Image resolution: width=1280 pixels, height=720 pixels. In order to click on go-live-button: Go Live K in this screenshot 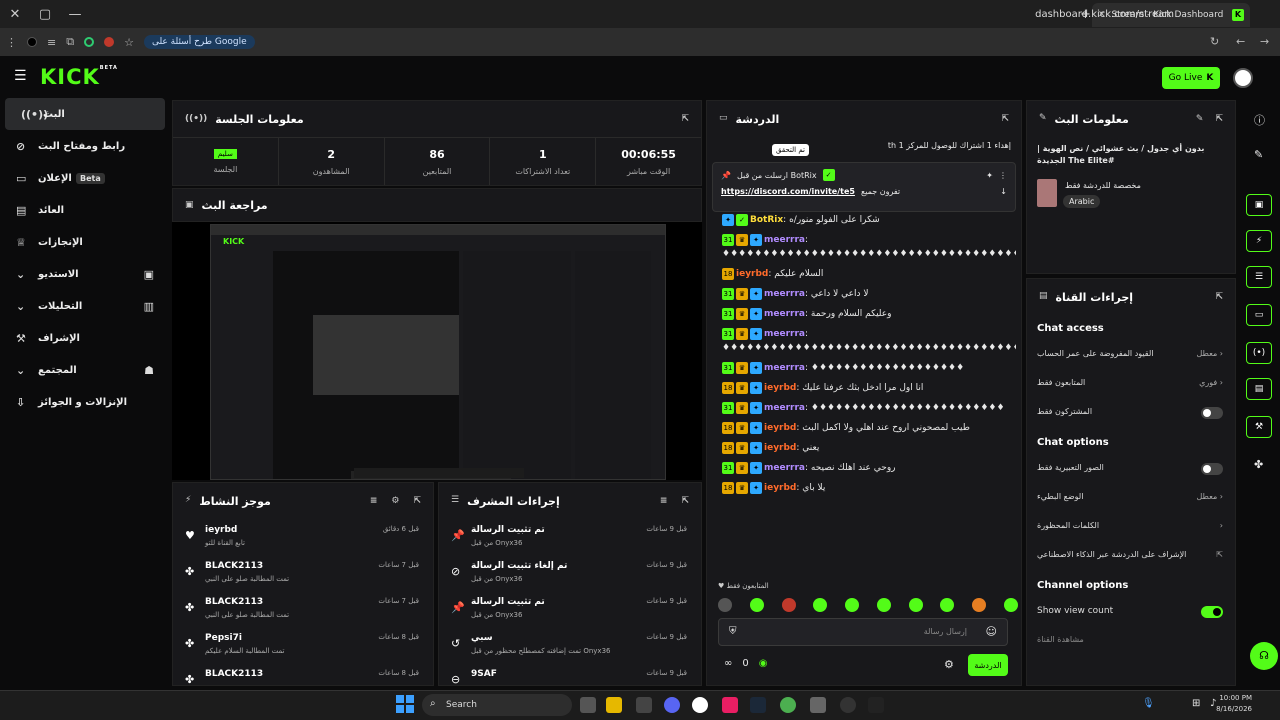, I will do `click(1191, 78)`.